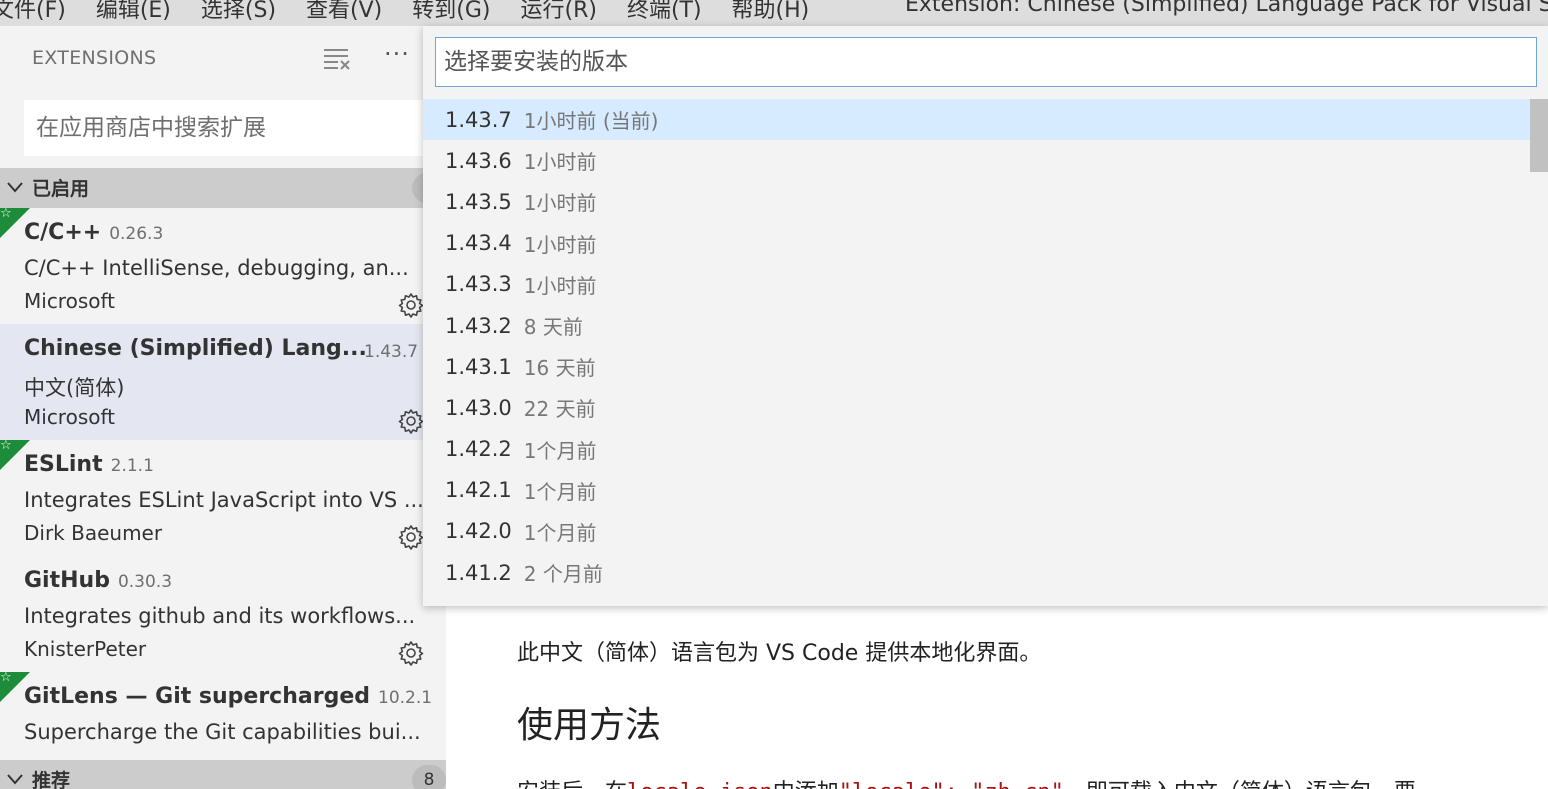  I want to click on version-option: 1.41.2 2 个月前, so click(985, 572).